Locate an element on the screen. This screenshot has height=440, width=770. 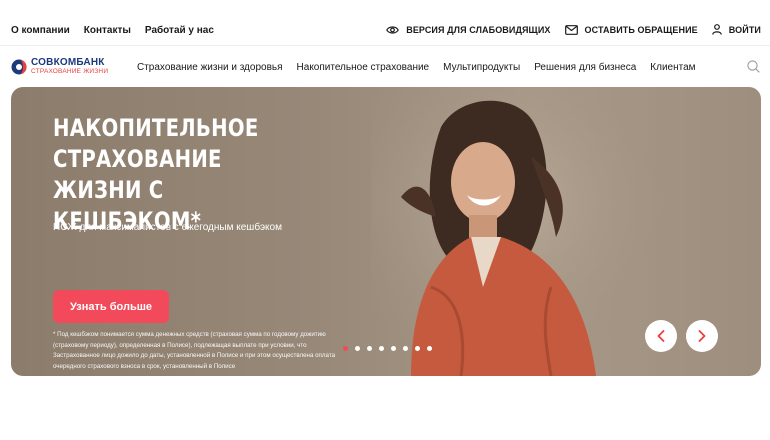
logo-text: СОВКОМБАНК СТРАХОВАНИЕ ЖИЗНИ is located at coordinates (69, 67).